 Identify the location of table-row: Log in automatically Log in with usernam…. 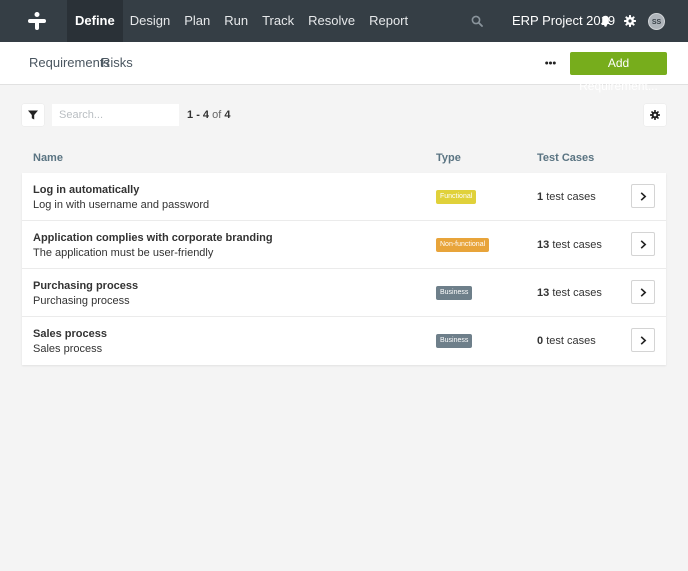
(344, 197).